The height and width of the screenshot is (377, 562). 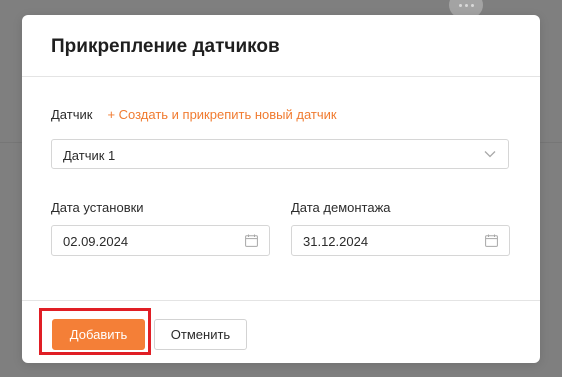 What do you see at coordinates (336, 241) in the screenshot?
I see `removal-date-value: 31.12.2024` at bounding box center [336, 241].